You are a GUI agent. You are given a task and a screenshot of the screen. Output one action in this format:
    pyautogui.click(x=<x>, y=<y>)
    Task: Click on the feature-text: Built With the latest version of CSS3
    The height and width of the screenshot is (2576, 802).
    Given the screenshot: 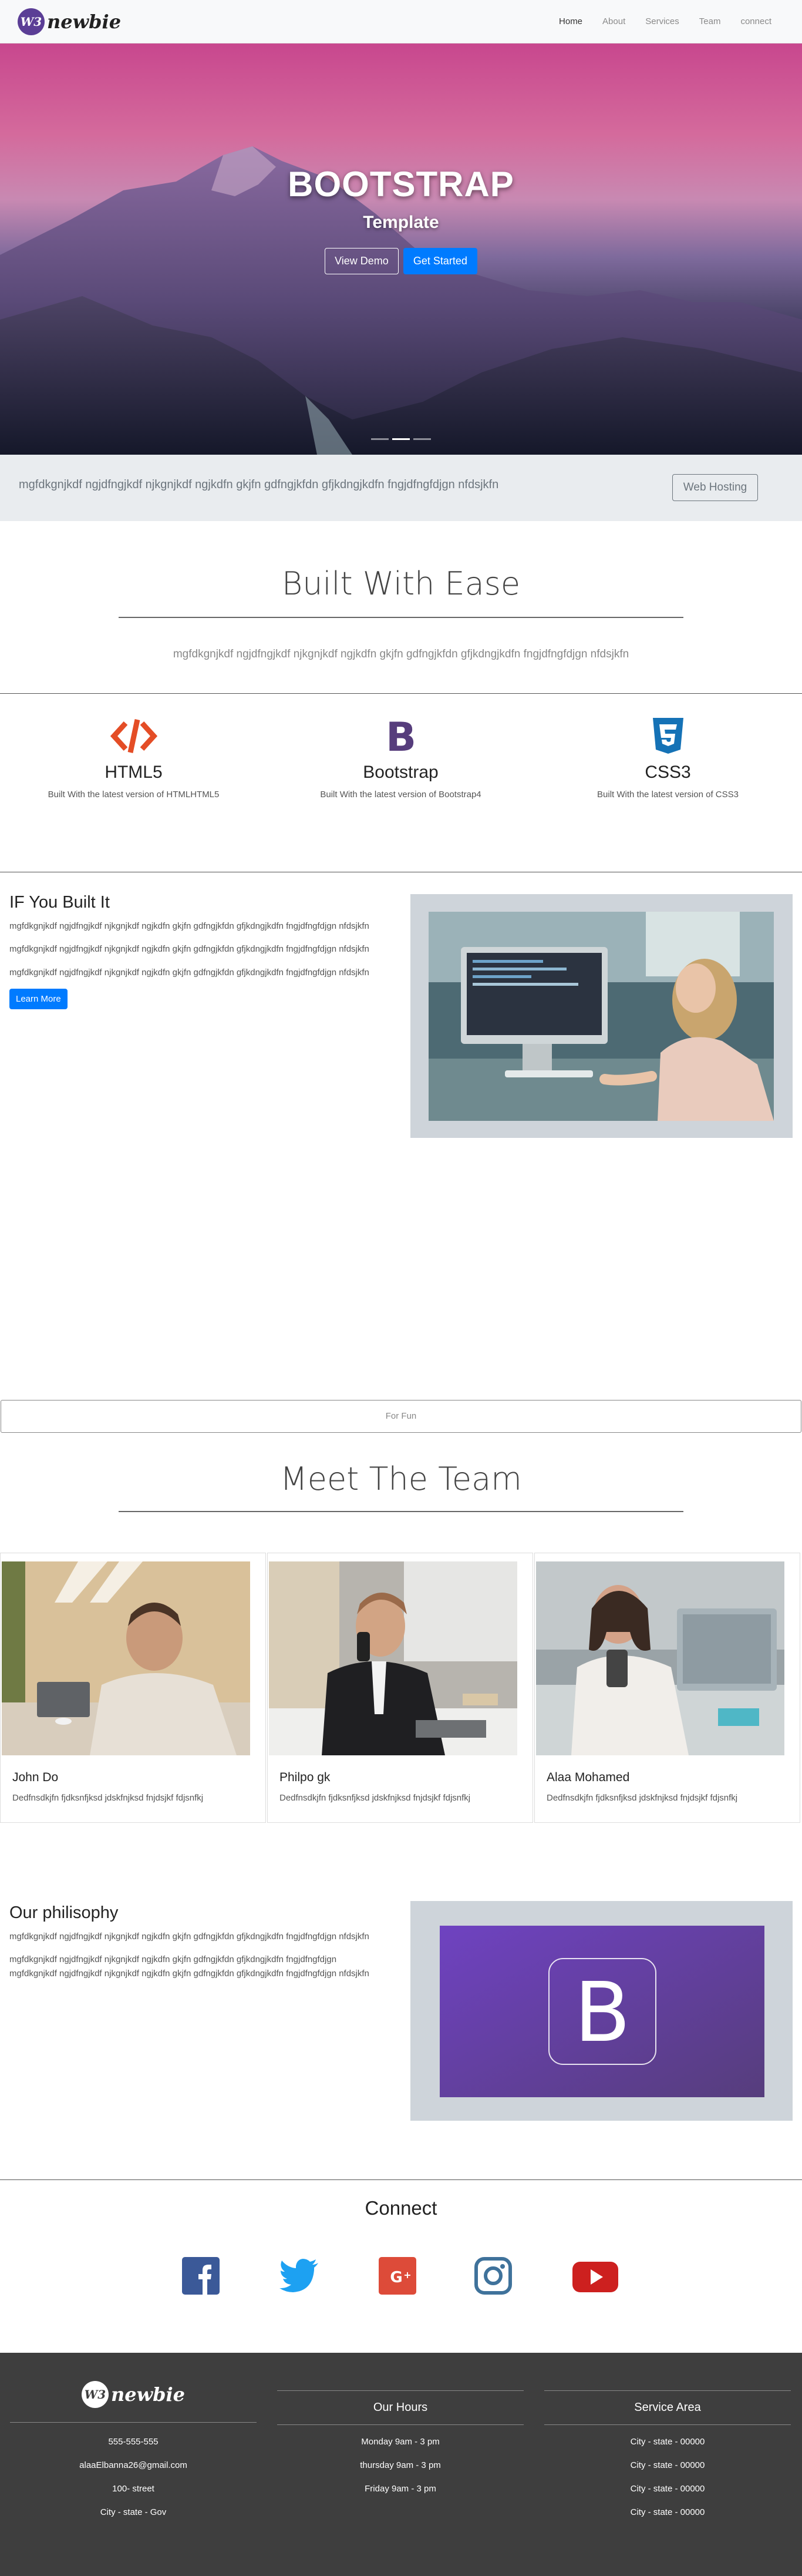 What is the action you would take?
    pyautogui.click(x=668, y=795)
    